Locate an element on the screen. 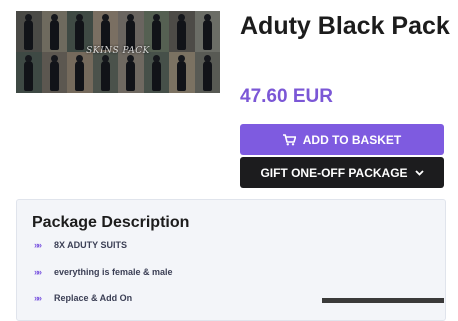  image-logo: SKINS PACK is located at coordinates (118, 51).